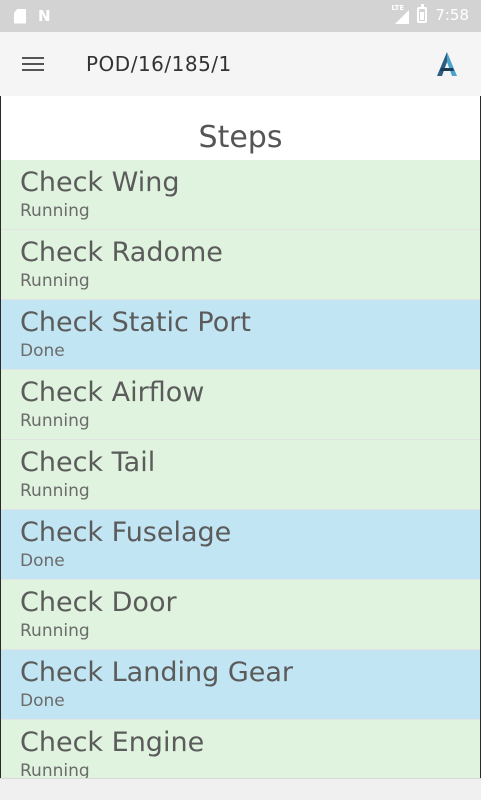 The image size is (481, 800). I want to click on hamburger-menu-icon, so click(33, 64).